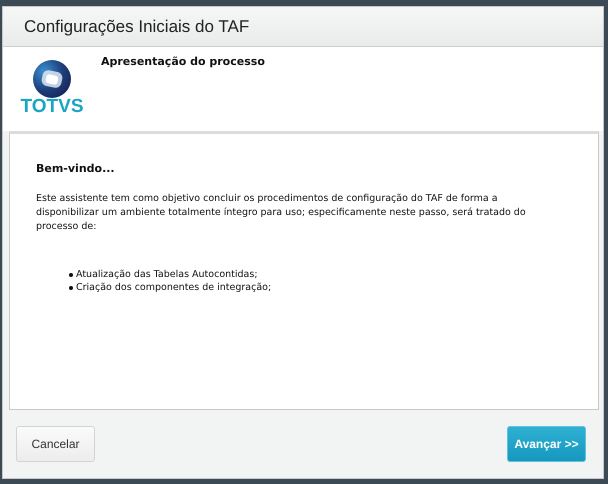 Image resolution: width=608 pixels, height=484 pixels. Describe the element at coordinates (183, 61) in the screenshot. I see `step-title: Apresentação do processo` at that location.